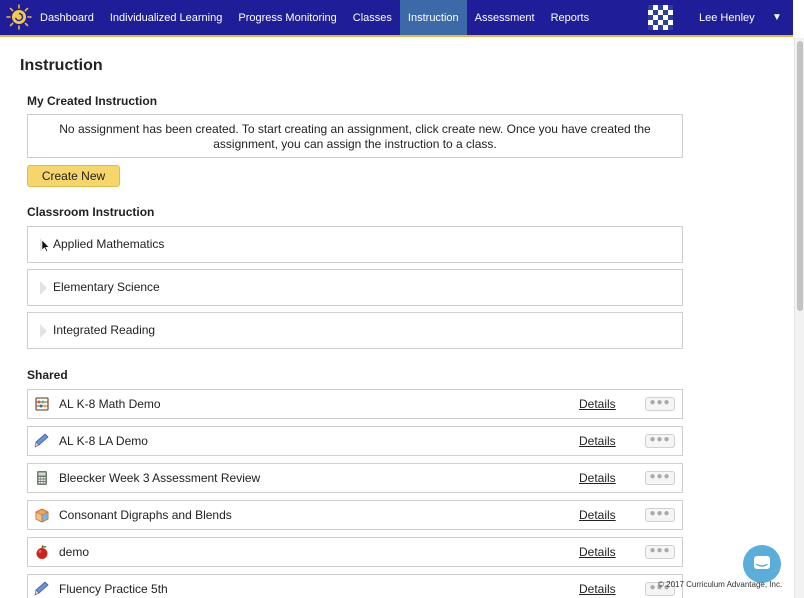  What do you see at coordinates (355, 586) in the screenshot?
I see `shared-row-fluency-practice: Fluency Practice 5th Details ●●●` at bounding box center [355, 586].